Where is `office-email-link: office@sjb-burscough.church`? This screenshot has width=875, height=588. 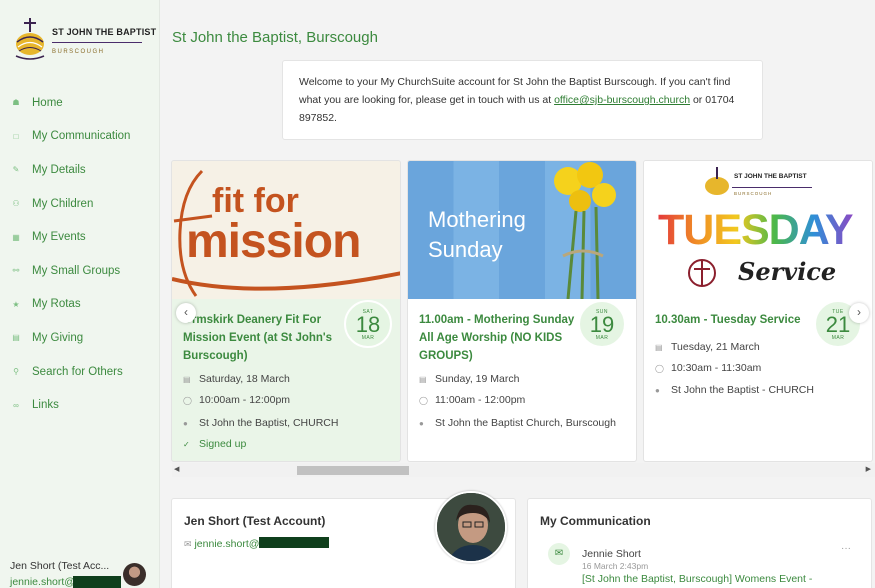
office-email-link: office@sjb-burscough.church is located at coordinates (622, 100).